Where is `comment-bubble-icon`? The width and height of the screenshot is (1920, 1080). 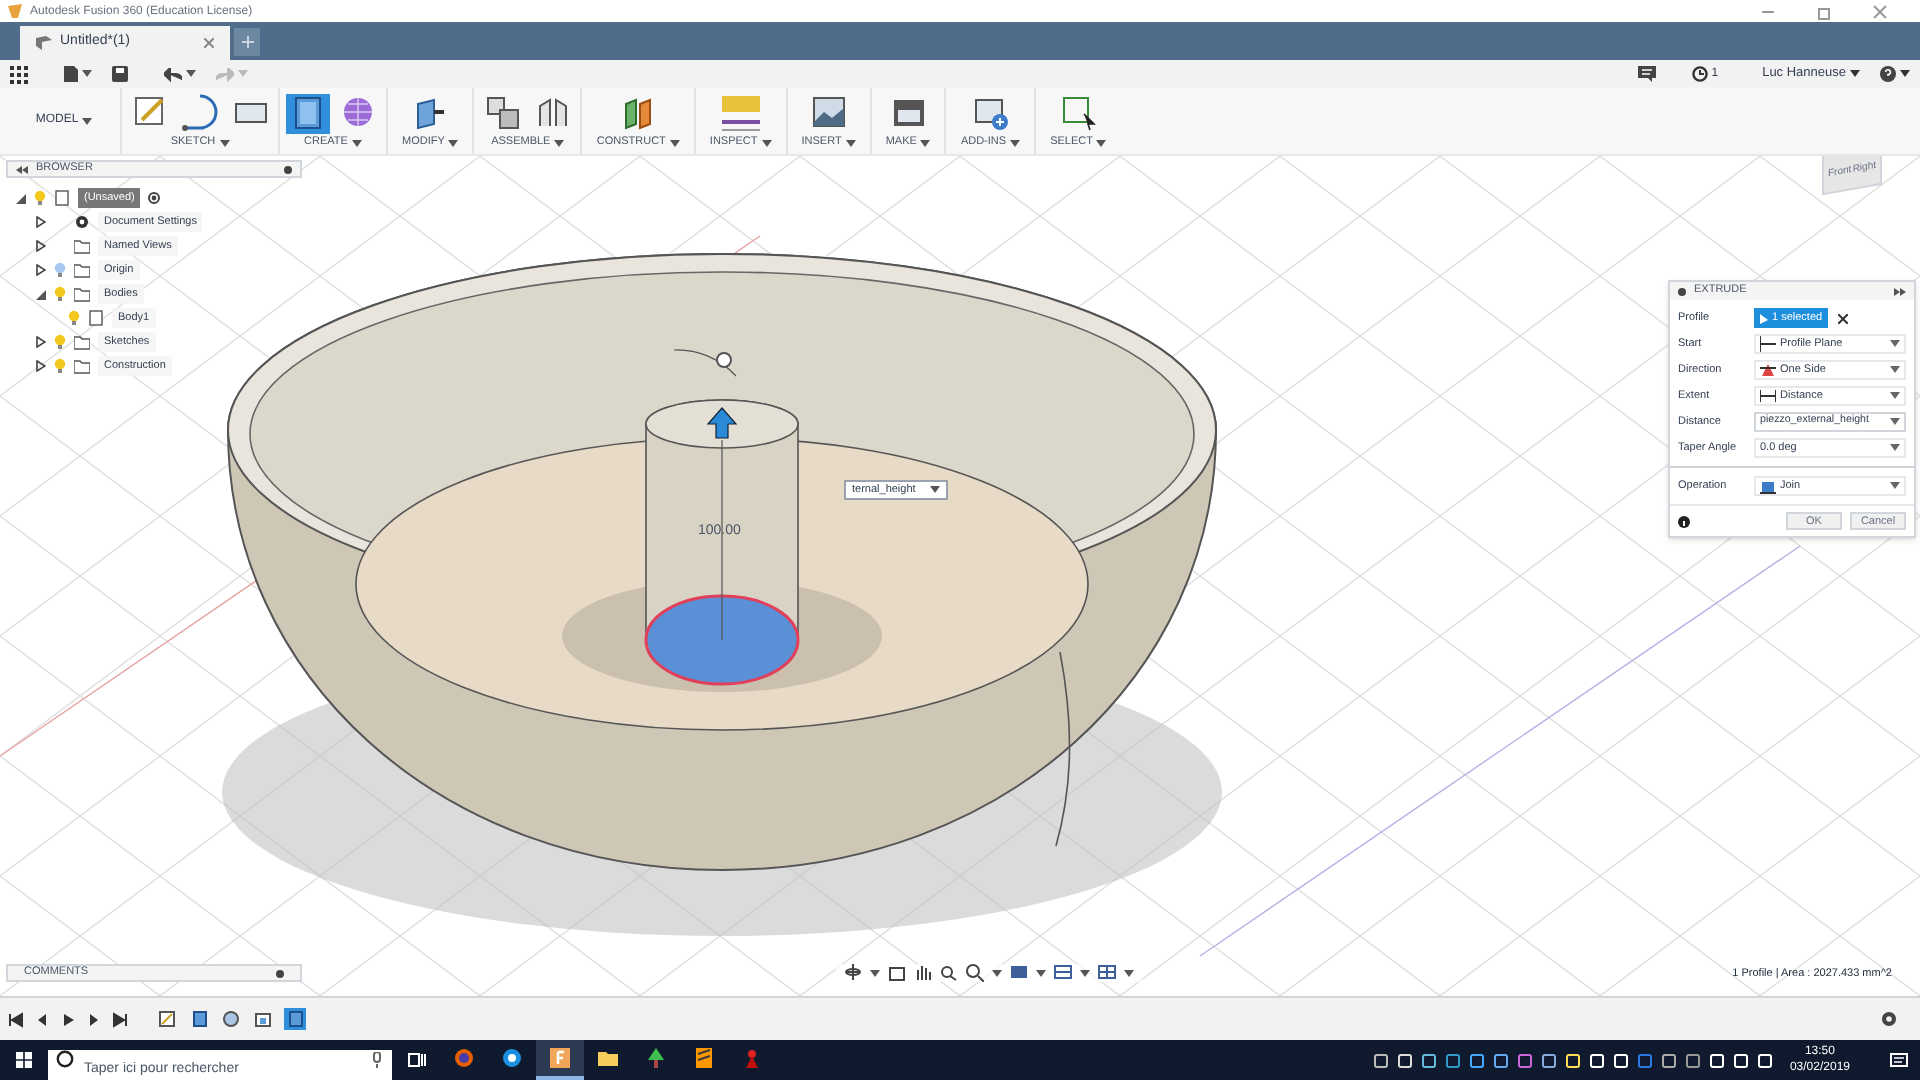
comment-bubble-icon is located at coordinates (1646, 74).